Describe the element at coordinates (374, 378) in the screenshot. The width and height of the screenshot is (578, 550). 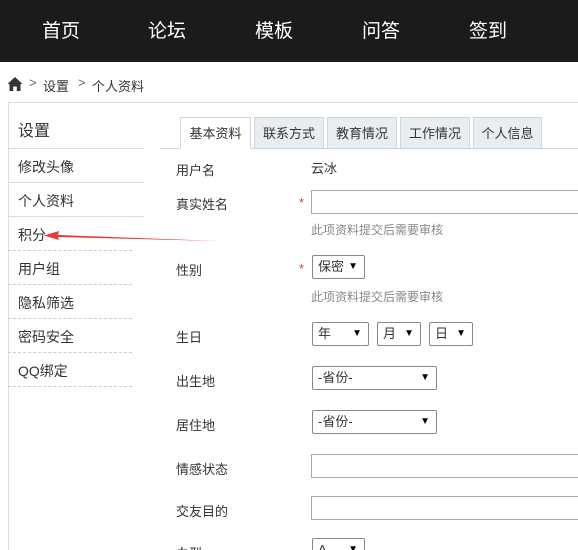
I see `birthplace-province-select: -省份- ▼` at that location.